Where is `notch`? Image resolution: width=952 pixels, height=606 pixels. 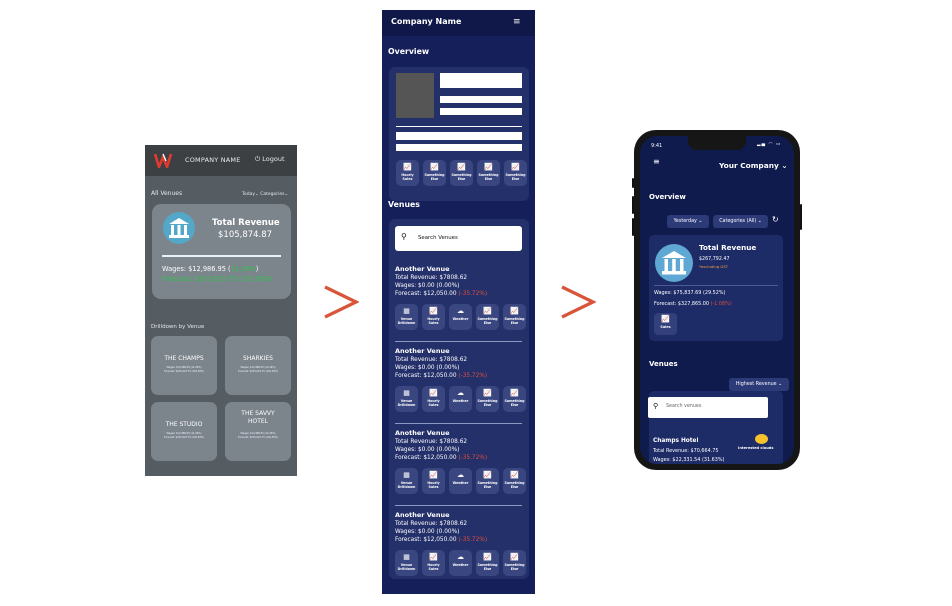
notch is located at coordinates (717, 143).